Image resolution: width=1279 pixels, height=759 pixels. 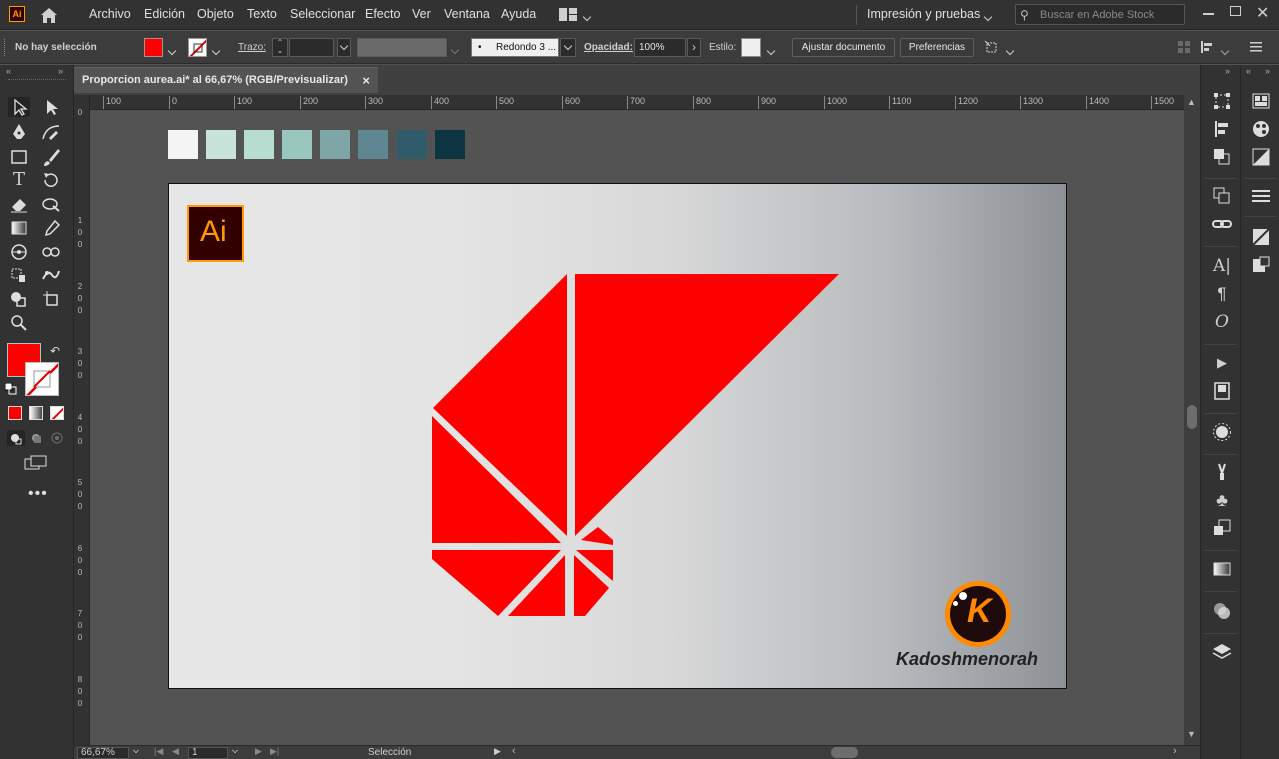 What do you see at coordinates (57, 413) in the screenshot?
I see `none-mode-button` at bounding box center [57, 413].